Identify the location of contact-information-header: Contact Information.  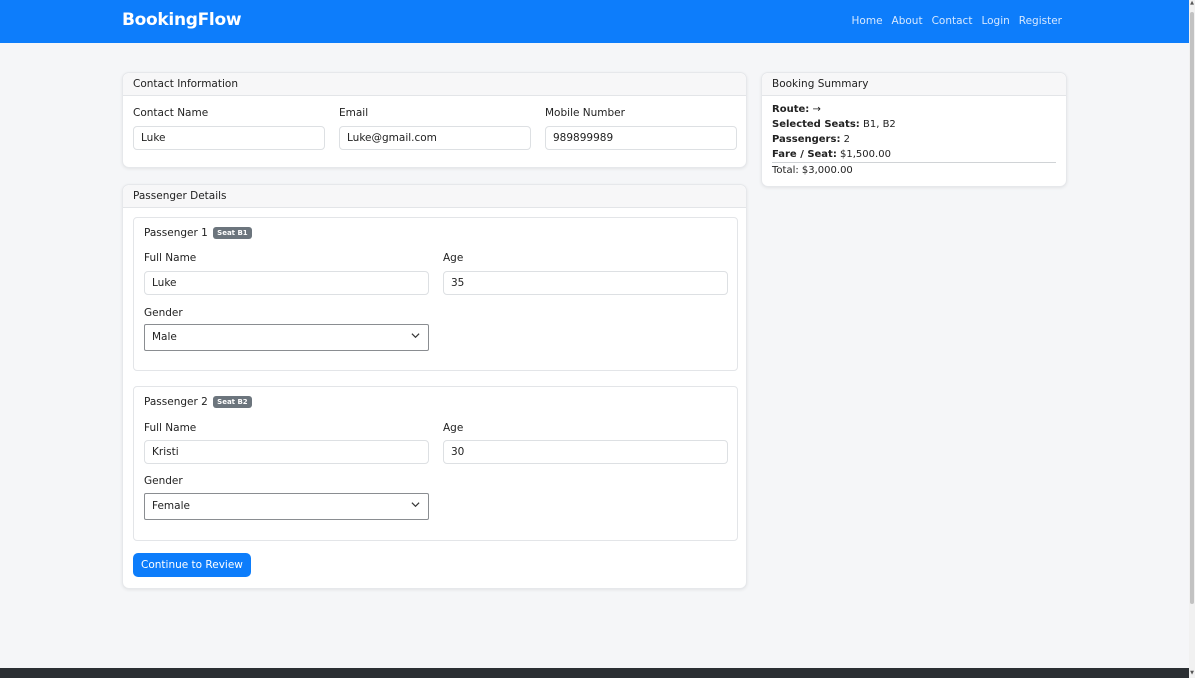
(434, 84).